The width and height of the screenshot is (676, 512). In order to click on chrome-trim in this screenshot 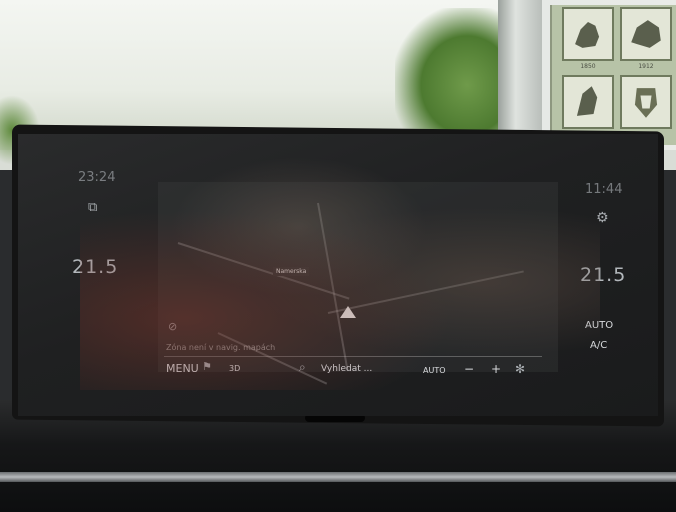, I will do `click(338, 477)`.